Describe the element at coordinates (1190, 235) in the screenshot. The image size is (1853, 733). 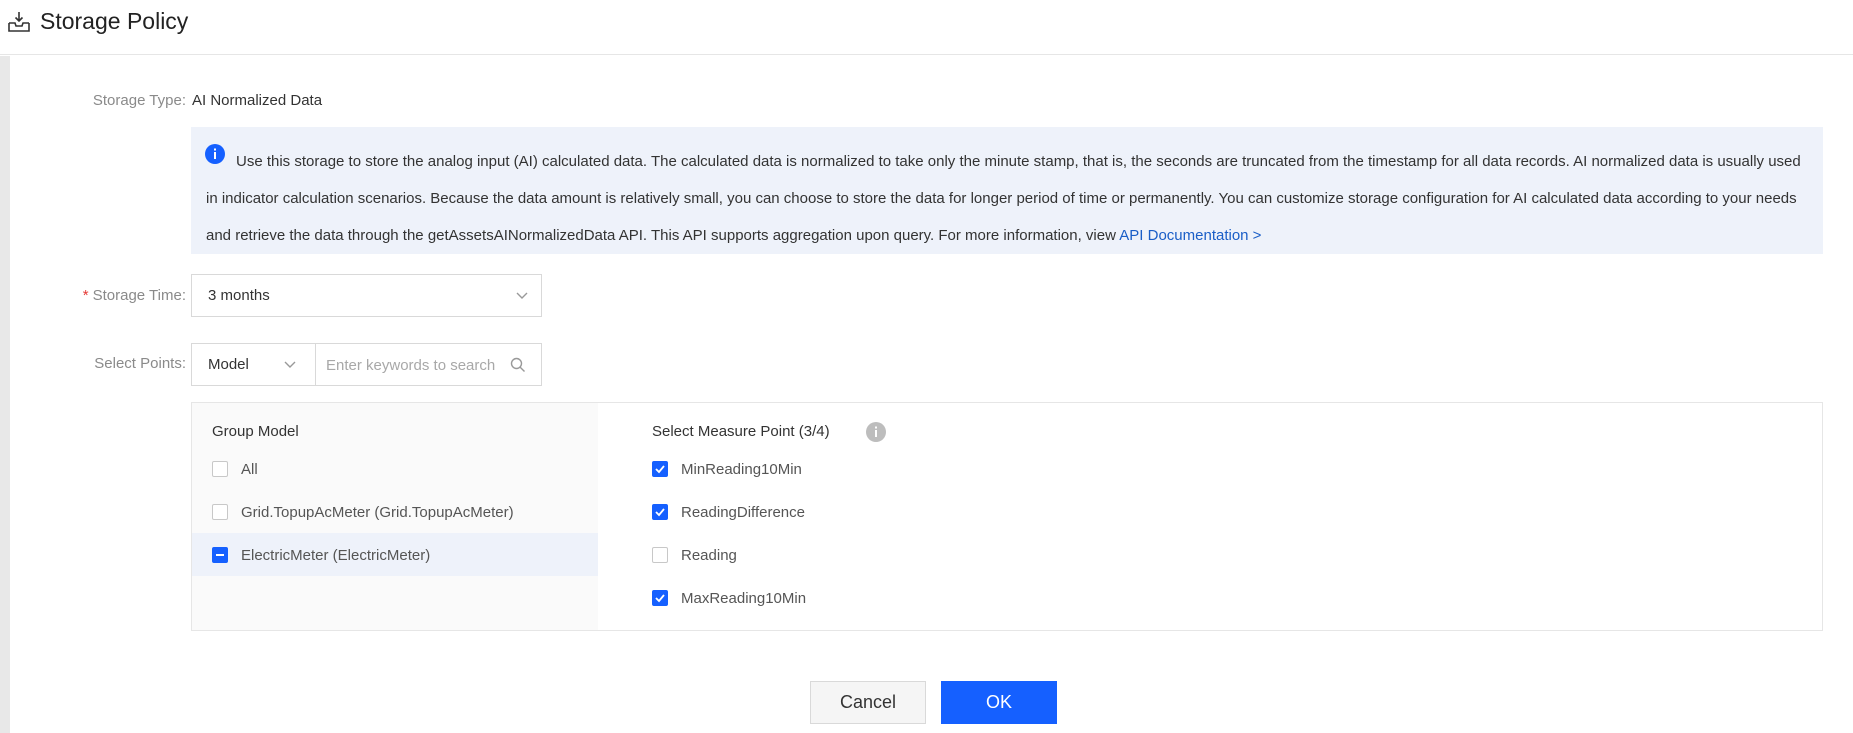
I see `api-documentation-link: API Documentation >` at that location.